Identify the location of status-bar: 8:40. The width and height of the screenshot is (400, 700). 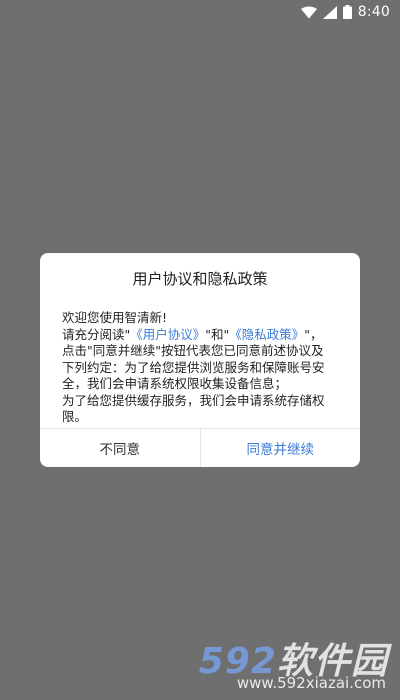
(200, 12).